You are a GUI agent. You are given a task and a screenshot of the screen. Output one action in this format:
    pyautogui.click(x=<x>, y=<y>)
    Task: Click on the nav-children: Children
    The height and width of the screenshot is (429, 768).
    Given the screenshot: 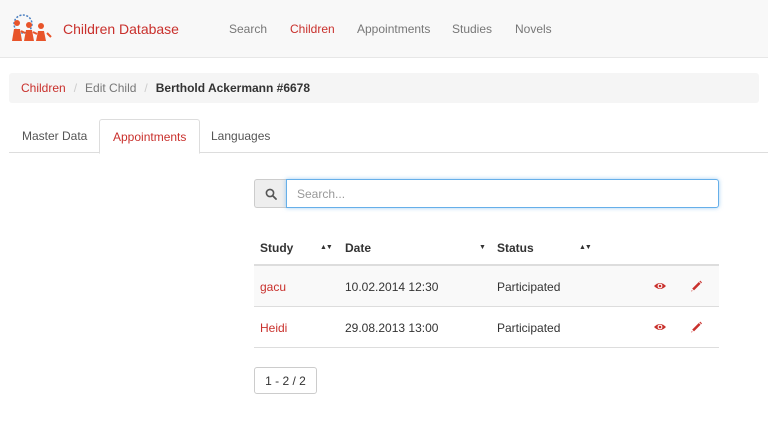 What is the action you would take?
    pyautogui.click(x=312, y=29)
    